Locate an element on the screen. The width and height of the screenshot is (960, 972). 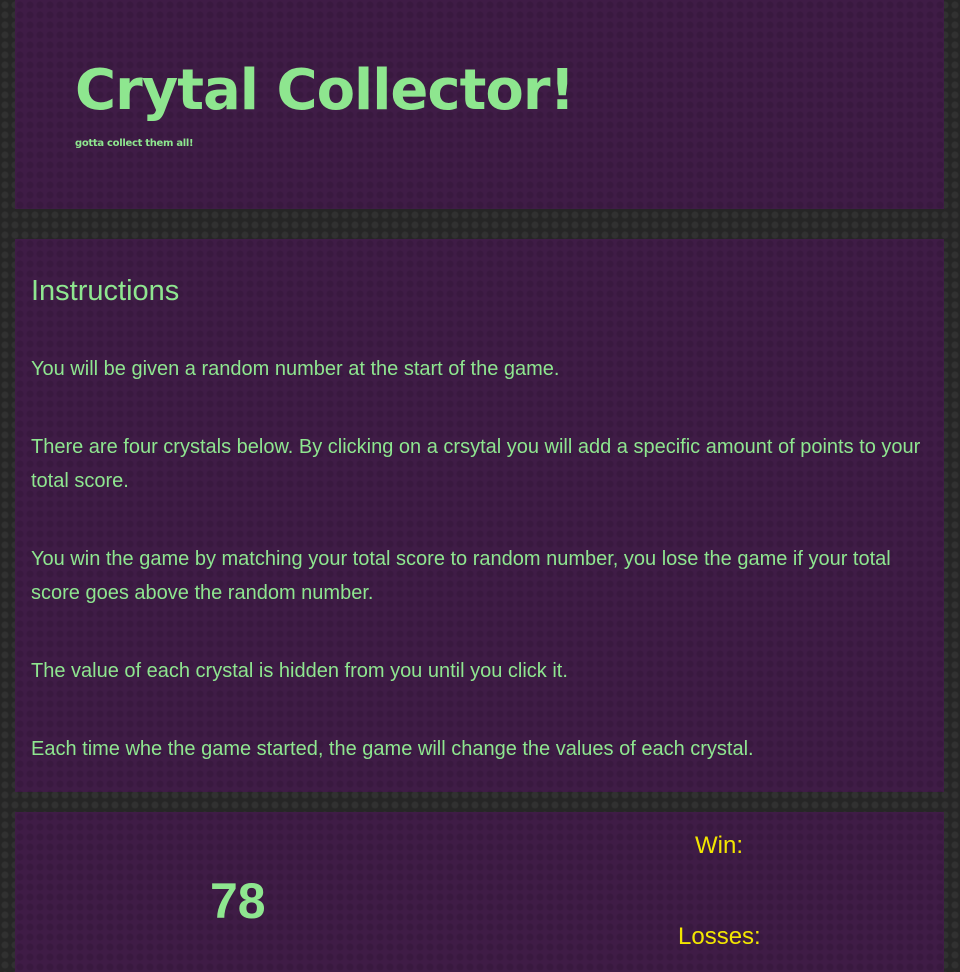
page-title: Crytal Collector! is located at coordinates (325, 90).